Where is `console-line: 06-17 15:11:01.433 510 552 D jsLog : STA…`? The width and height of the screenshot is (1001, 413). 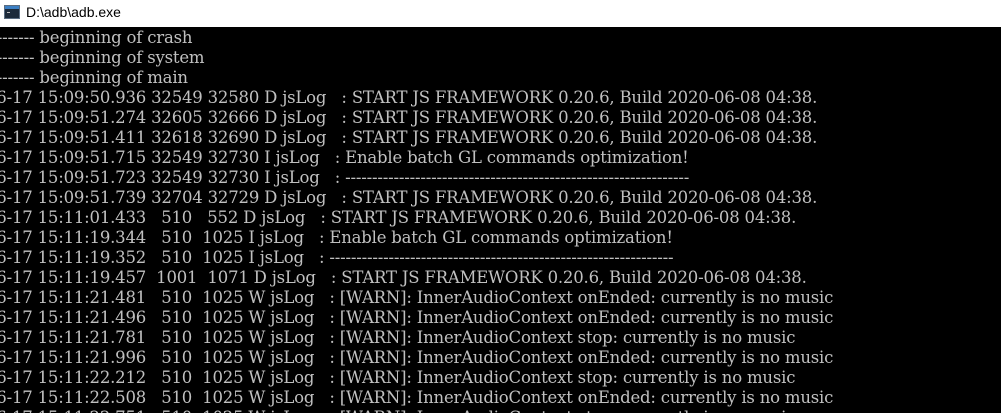
console-line: 06-17 15:11:01.433 510 552 D jsLog : STA… is located at coordinates (398, 217).